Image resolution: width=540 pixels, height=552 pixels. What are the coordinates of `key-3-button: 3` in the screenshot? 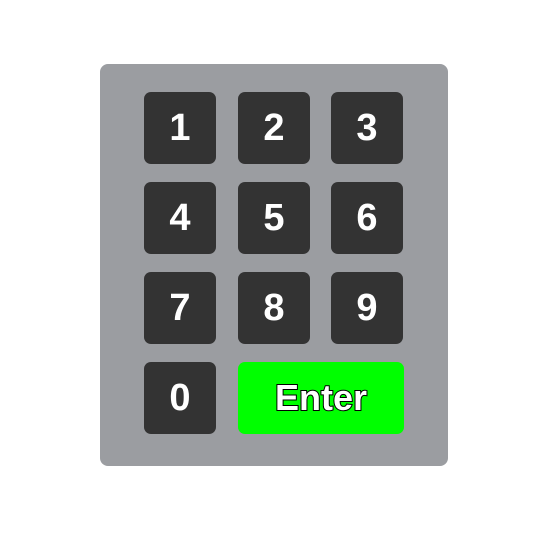 It's located at (367, 128).